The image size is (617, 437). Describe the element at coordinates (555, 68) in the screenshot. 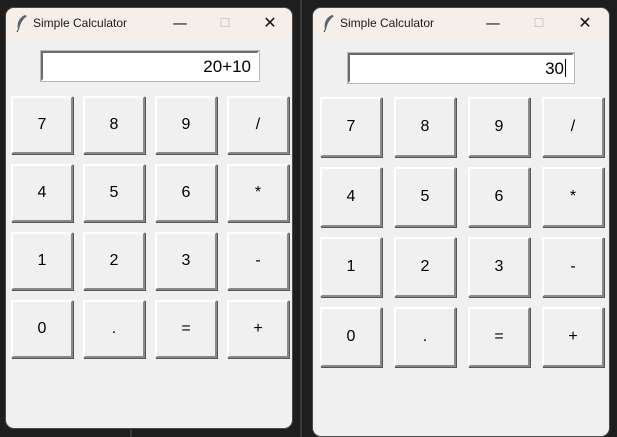

I see `display-value: 30` at that location.